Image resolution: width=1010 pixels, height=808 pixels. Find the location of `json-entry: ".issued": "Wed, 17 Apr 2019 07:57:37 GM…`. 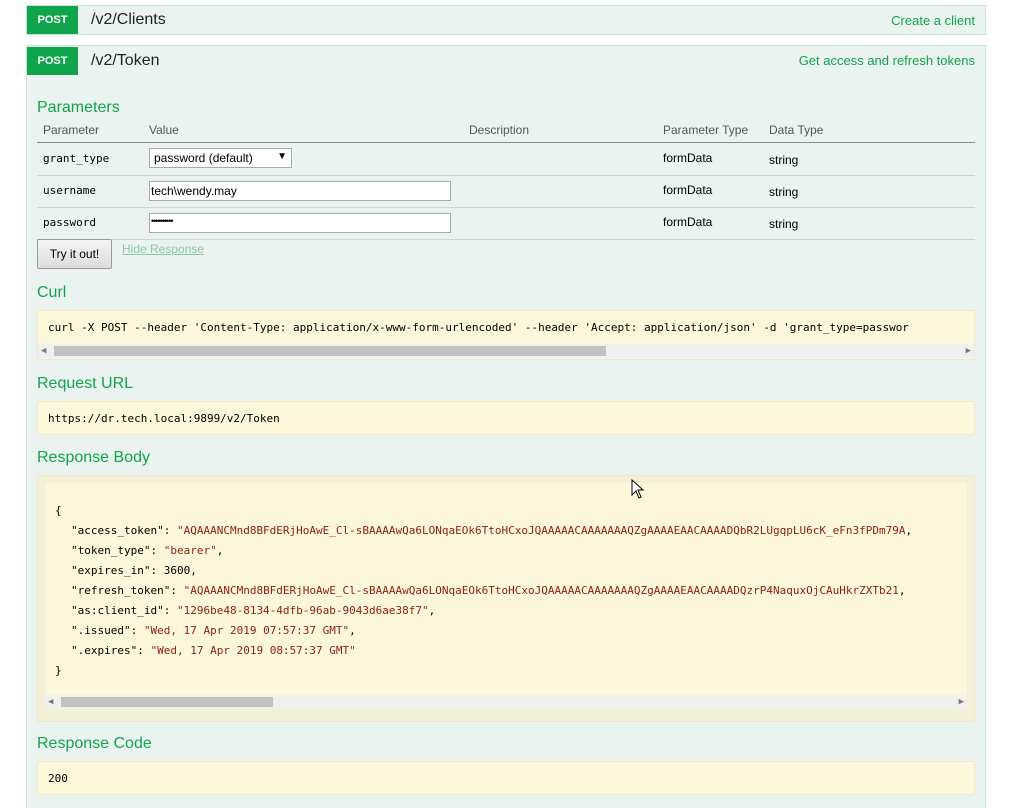

json-entry: ".issued": "Wed, 17 Apr 2019 07:57:37 GM… is located at coordinates (213, 630).